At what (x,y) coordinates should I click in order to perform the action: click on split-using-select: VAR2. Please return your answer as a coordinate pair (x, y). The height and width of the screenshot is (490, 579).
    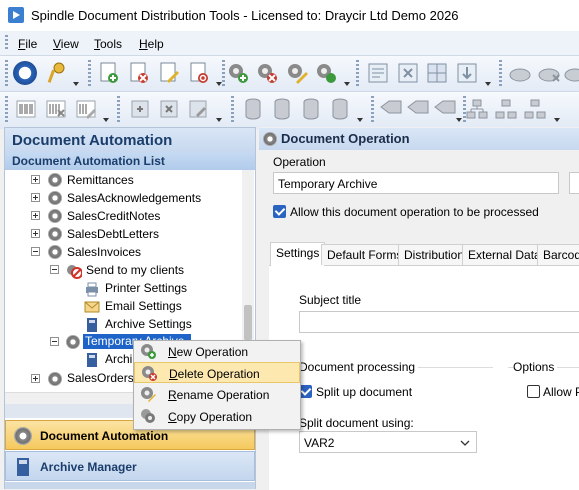
    Looking at the image, I should click on (388, 442).